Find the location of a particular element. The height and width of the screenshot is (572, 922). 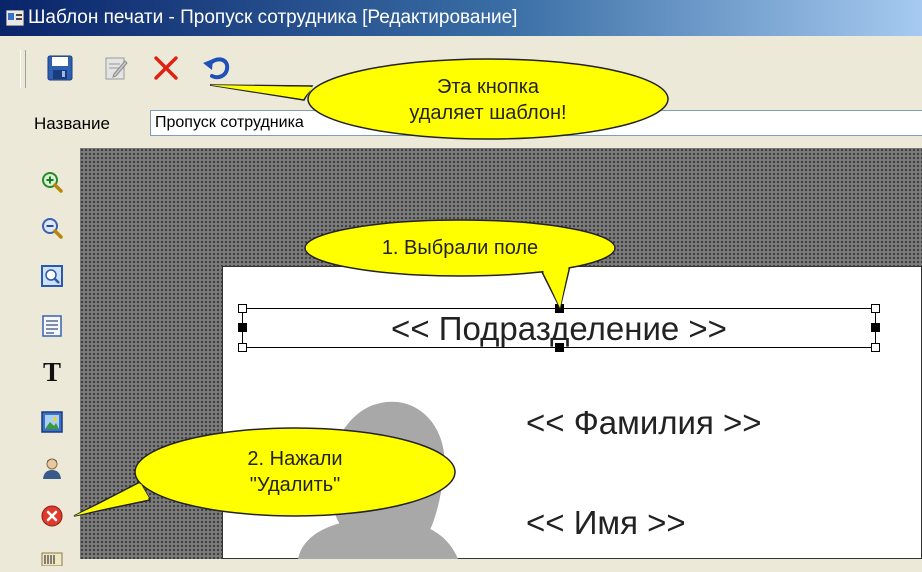

zoom-fit-button is located at coordinates (52, 276).